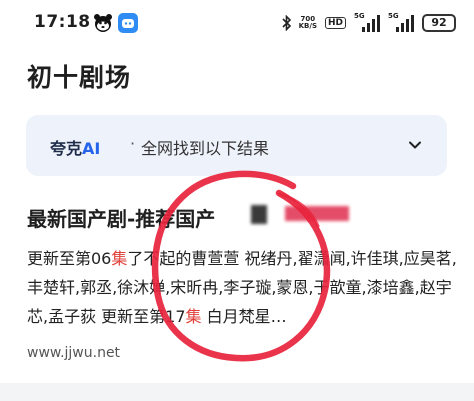  I want to click on blue-app-icon, so click(128, 23).